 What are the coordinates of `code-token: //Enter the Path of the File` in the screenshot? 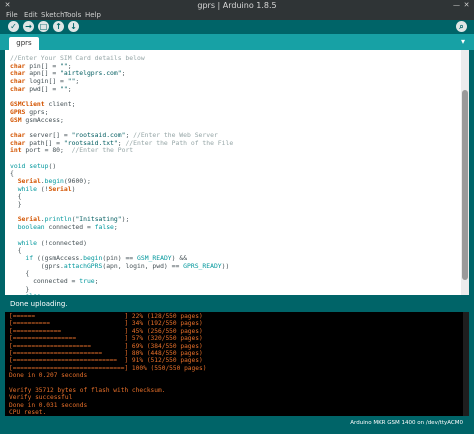 It's located at (179, 142).